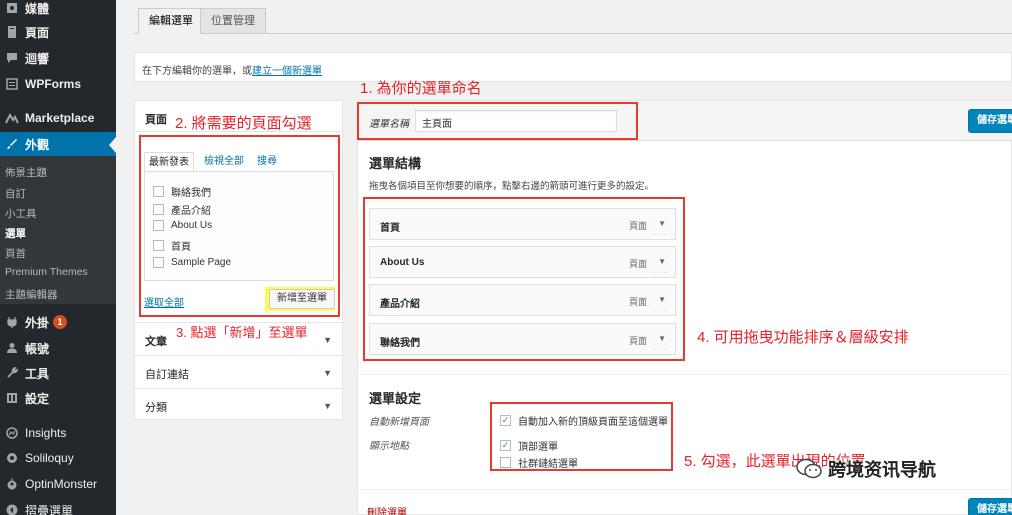  Describe the element at coordinates (58, 230) in the screenshot. I see `appearance-submenu: 佈景主題 自訂 小工具 選單 頁首 Premium Themes 主題編輯器` at that location.